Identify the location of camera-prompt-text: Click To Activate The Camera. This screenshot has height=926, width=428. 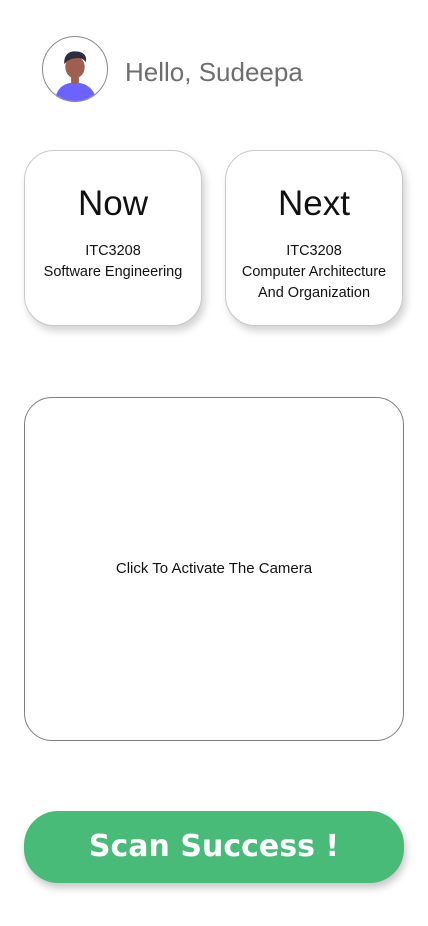
(214, 568).